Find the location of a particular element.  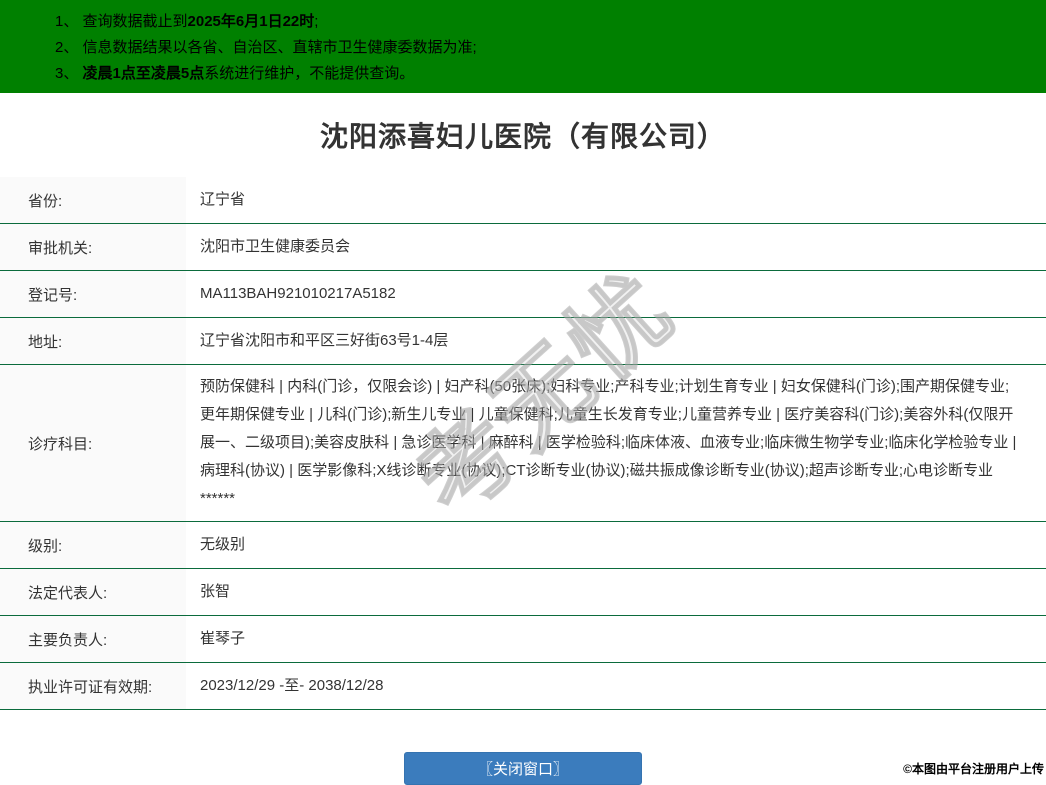

row-label: 主要负责人: is located at coordinates (93, 639).